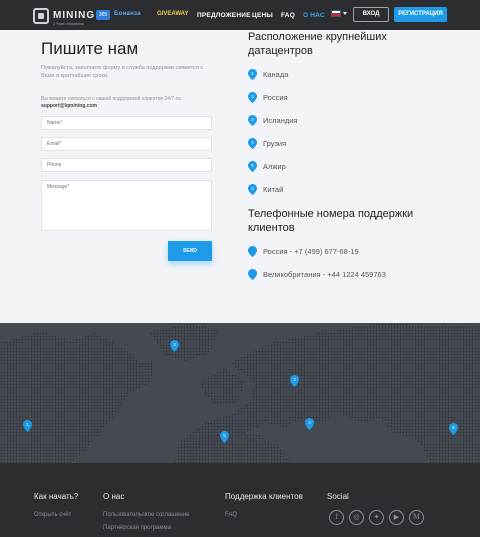  What do you see at coordinates (336, 517) in the screenshot?
I see `facebook-icon: f` at bounding box center [336, 517].